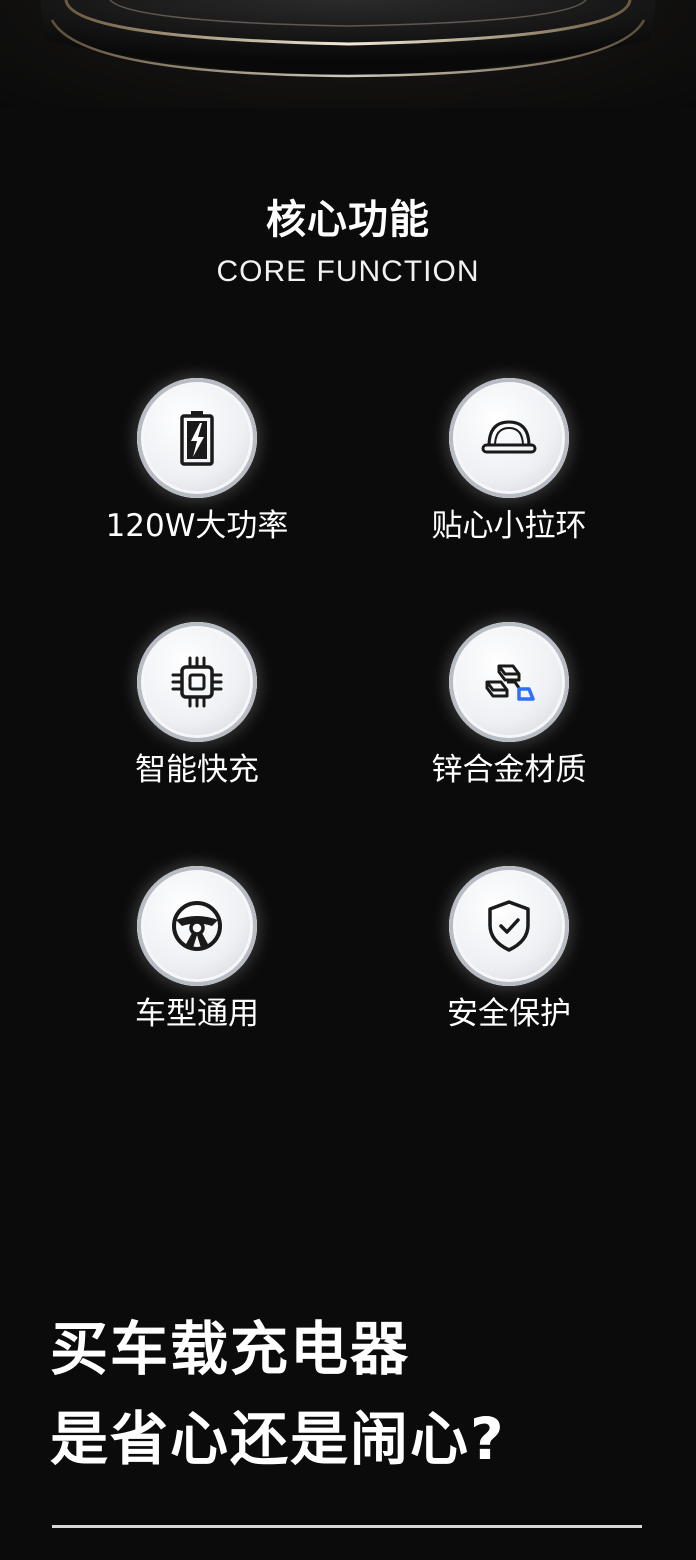 The height and width of the screenshot is (1560, 696). I want to click on feature-label: 智能快充, so click(197, 770).